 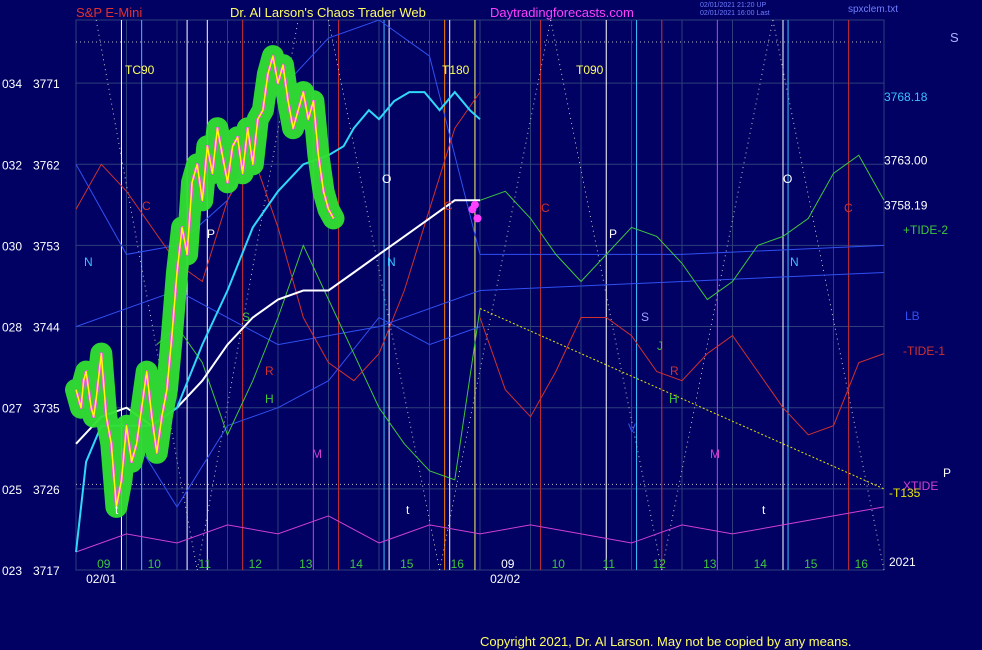 I want to click on site-url: Daytradingforecasts.com, so click(x=562, y=12).